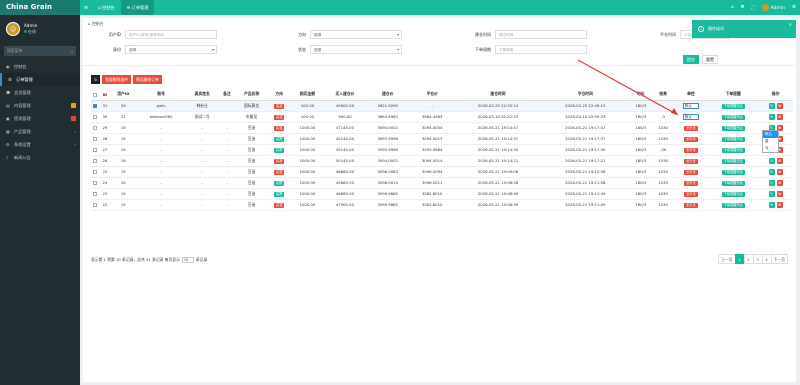 Image resolution: width=800 pixels, height=385 pixels. What do you see at coordinates (96, 79) in the screenshot?
I see `refresh-icon: ↻` at bounding box center [96, 79].